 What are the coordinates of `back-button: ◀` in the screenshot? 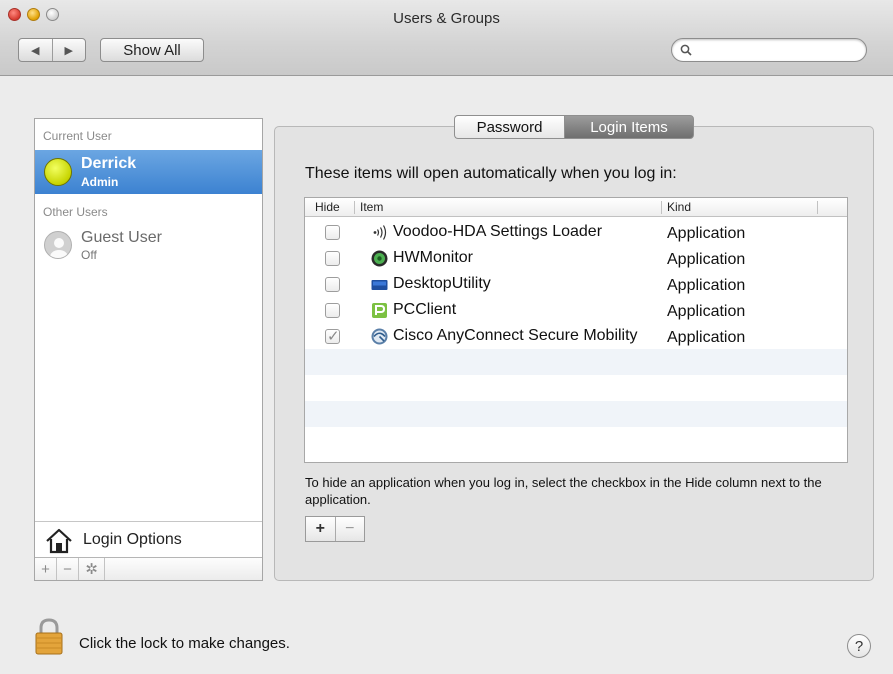 It's located at (35, 50).